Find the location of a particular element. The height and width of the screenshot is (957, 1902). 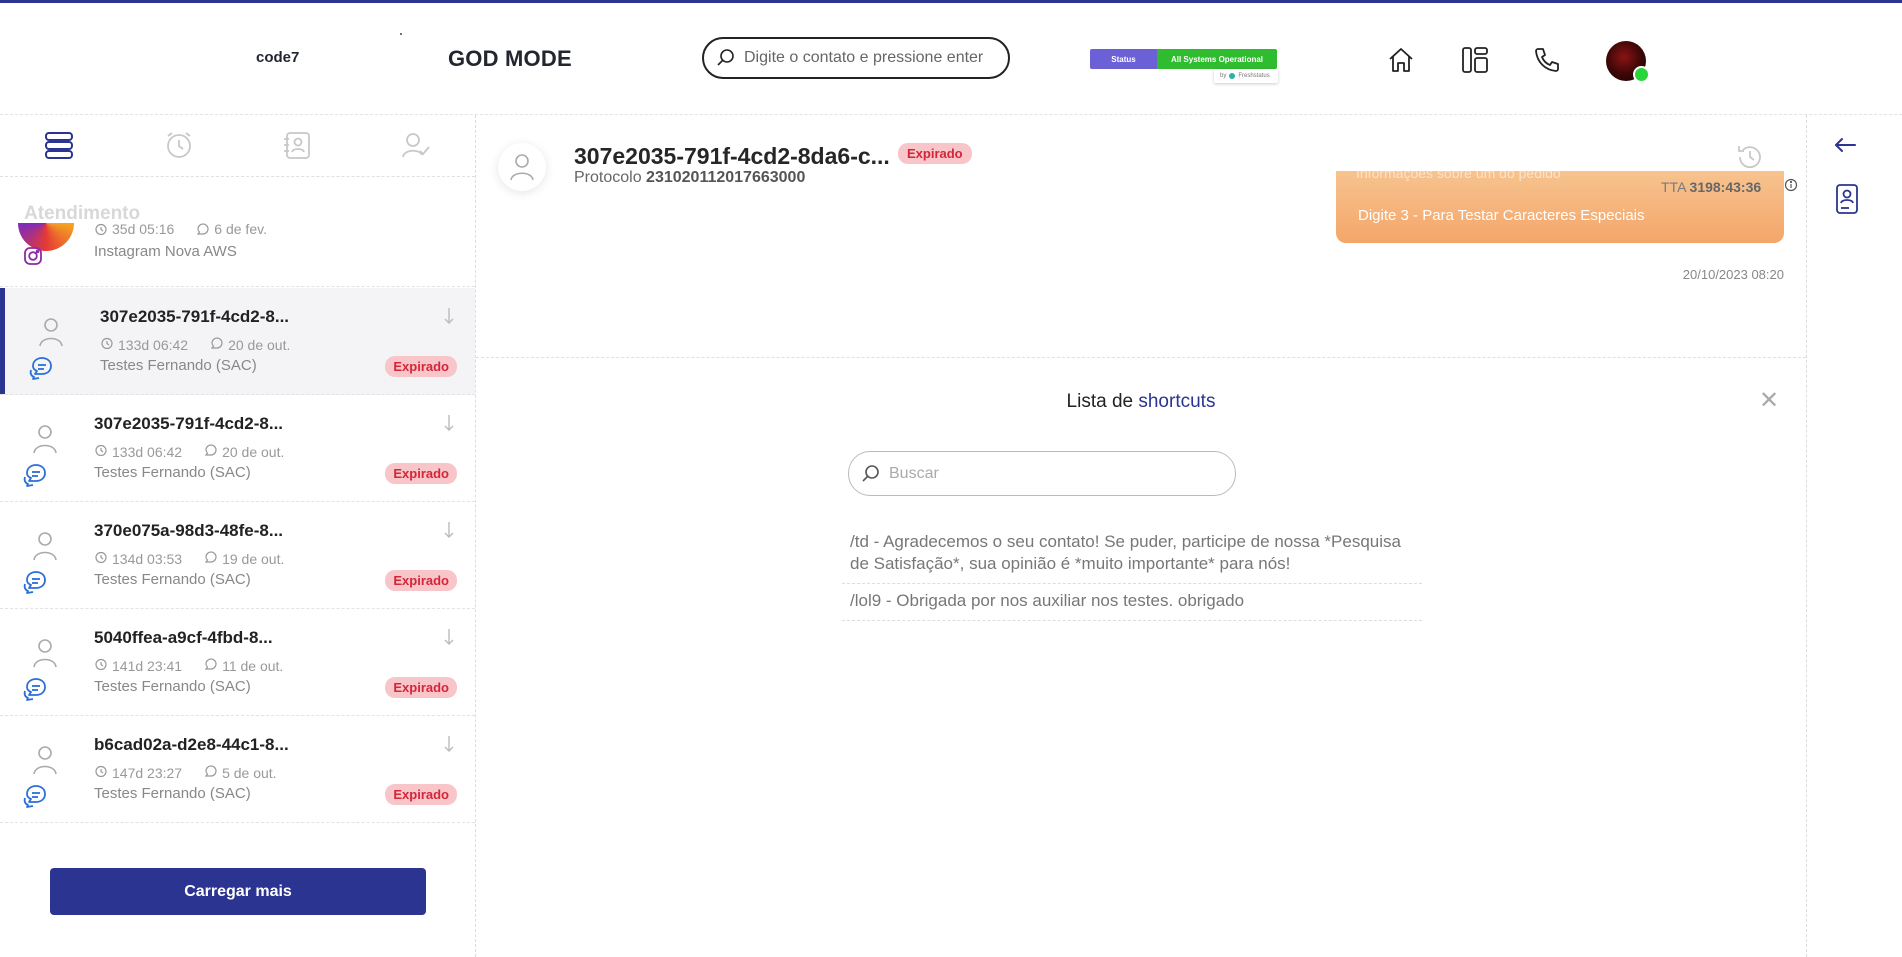

chat-divider is located at coordinates (1141, 357).